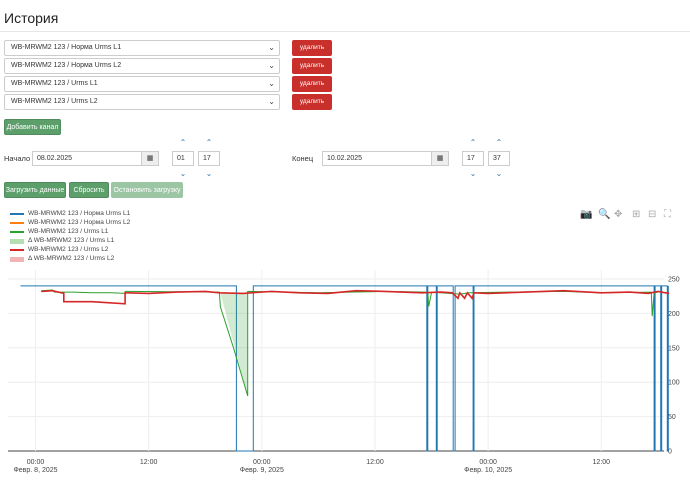  What do you see at coordinates (488, 470) in the screenshot?
I see `x-tick-date: Февр. 10, 2025` at bounding box center [488, 470].